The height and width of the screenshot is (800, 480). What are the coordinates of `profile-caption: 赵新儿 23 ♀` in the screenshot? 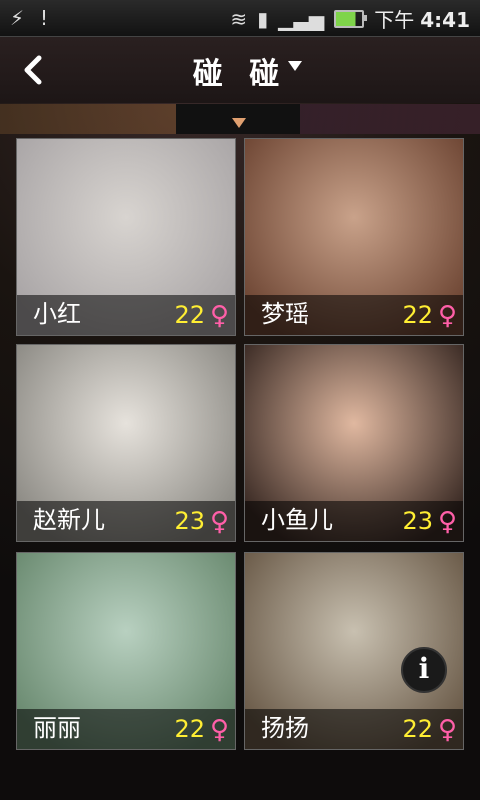 It's located at (126, 521).